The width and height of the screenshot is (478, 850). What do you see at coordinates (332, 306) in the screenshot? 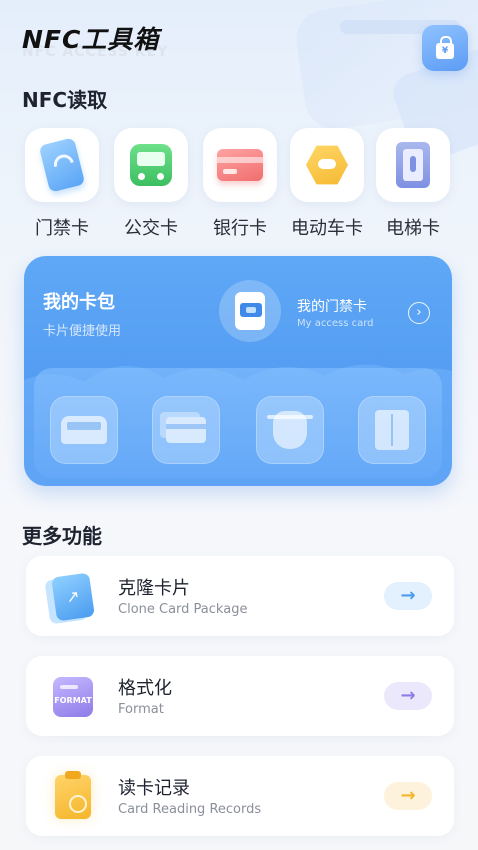
I see `access-card-name: 我的门禁卡` at bounding box center [332, 306].